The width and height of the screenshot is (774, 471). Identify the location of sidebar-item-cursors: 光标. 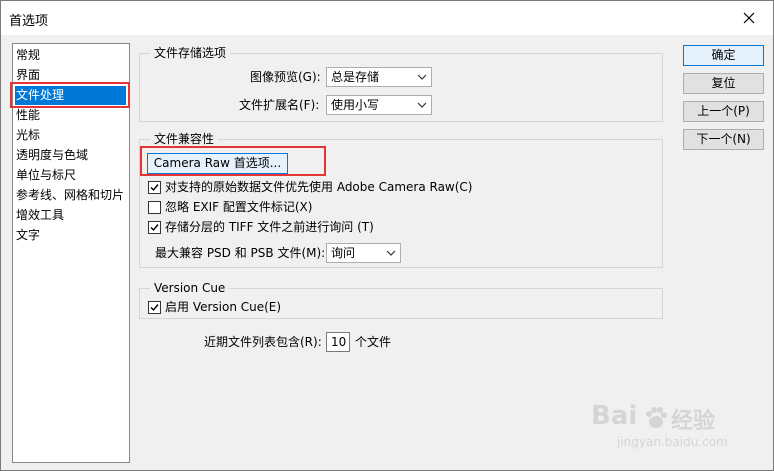
(70, 135).